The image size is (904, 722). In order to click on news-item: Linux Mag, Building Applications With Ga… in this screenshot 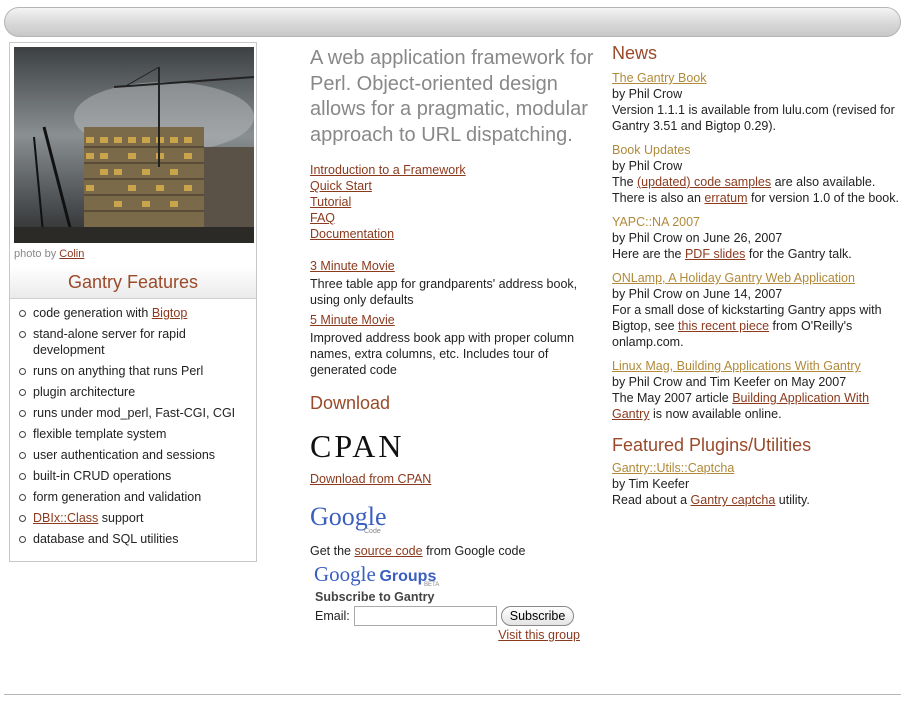, I will do `click(756, 390)`.